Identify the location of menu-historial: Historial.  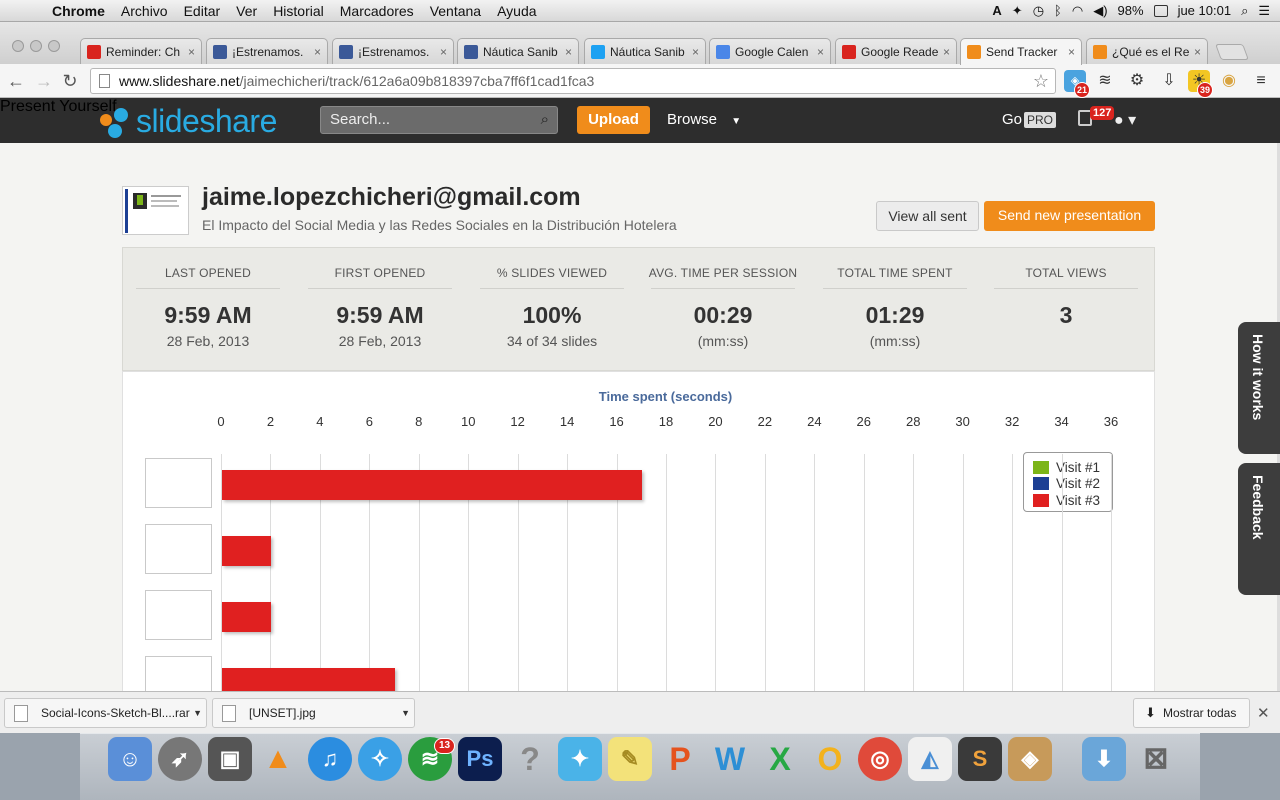
(298, 11).